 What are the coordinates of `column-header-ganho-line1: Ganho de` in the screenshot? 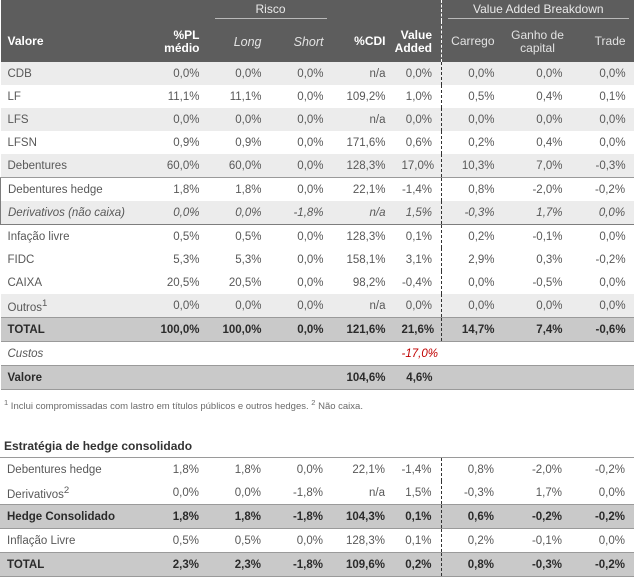 It's located at (537, 35).